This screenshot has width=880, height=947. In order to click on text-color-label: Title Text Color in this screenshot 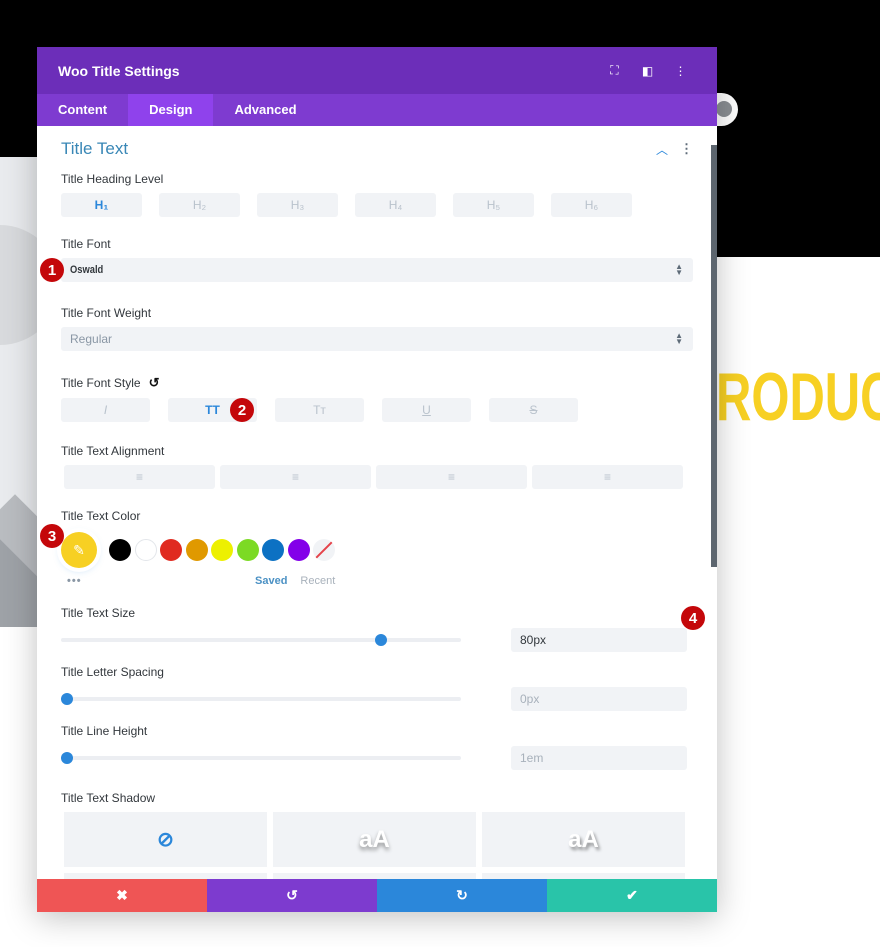, I will do `click(101, 516)`.